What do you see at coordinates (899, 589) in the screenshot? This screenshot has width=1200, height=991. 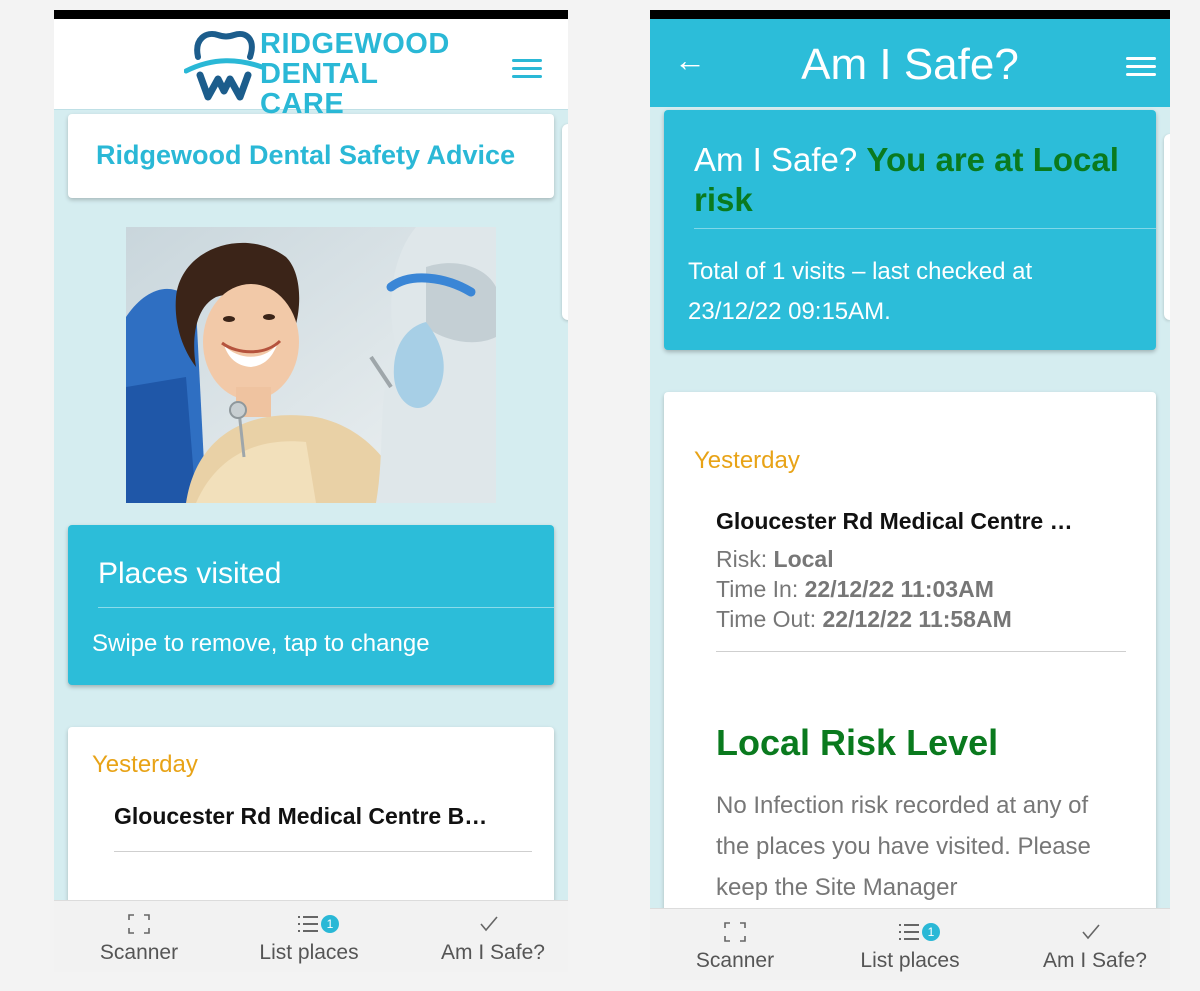 I see `time-in-value: 22/12/22 11:03AM` at bounding box center [899, 589].